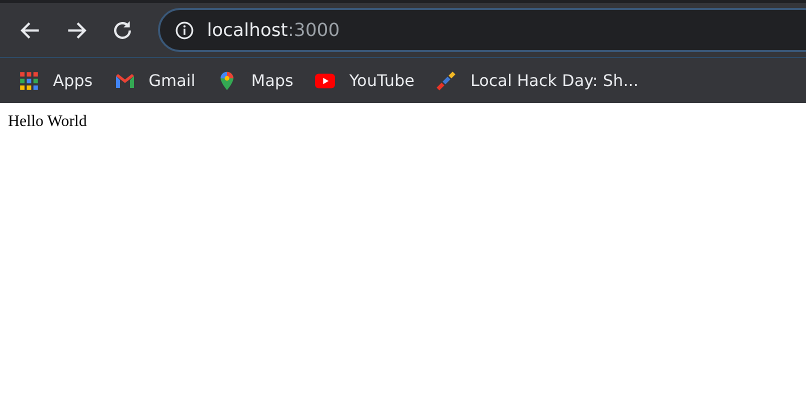 This screenshot has height=414, width=806. I want to click on grid-icon, so click(29, 80).